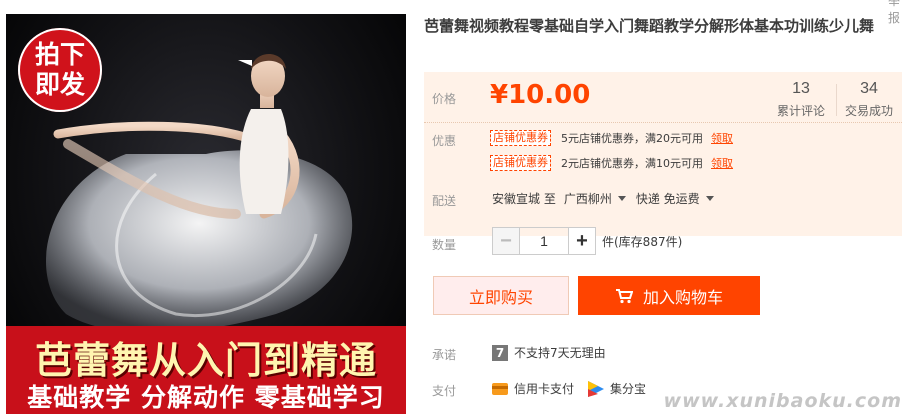 The width and height of the screenshot is (910, 414). Describe the element at coordinates (524, 199) in the screenshot. I see `delivery-from: 安徽宣城 至` at that location.